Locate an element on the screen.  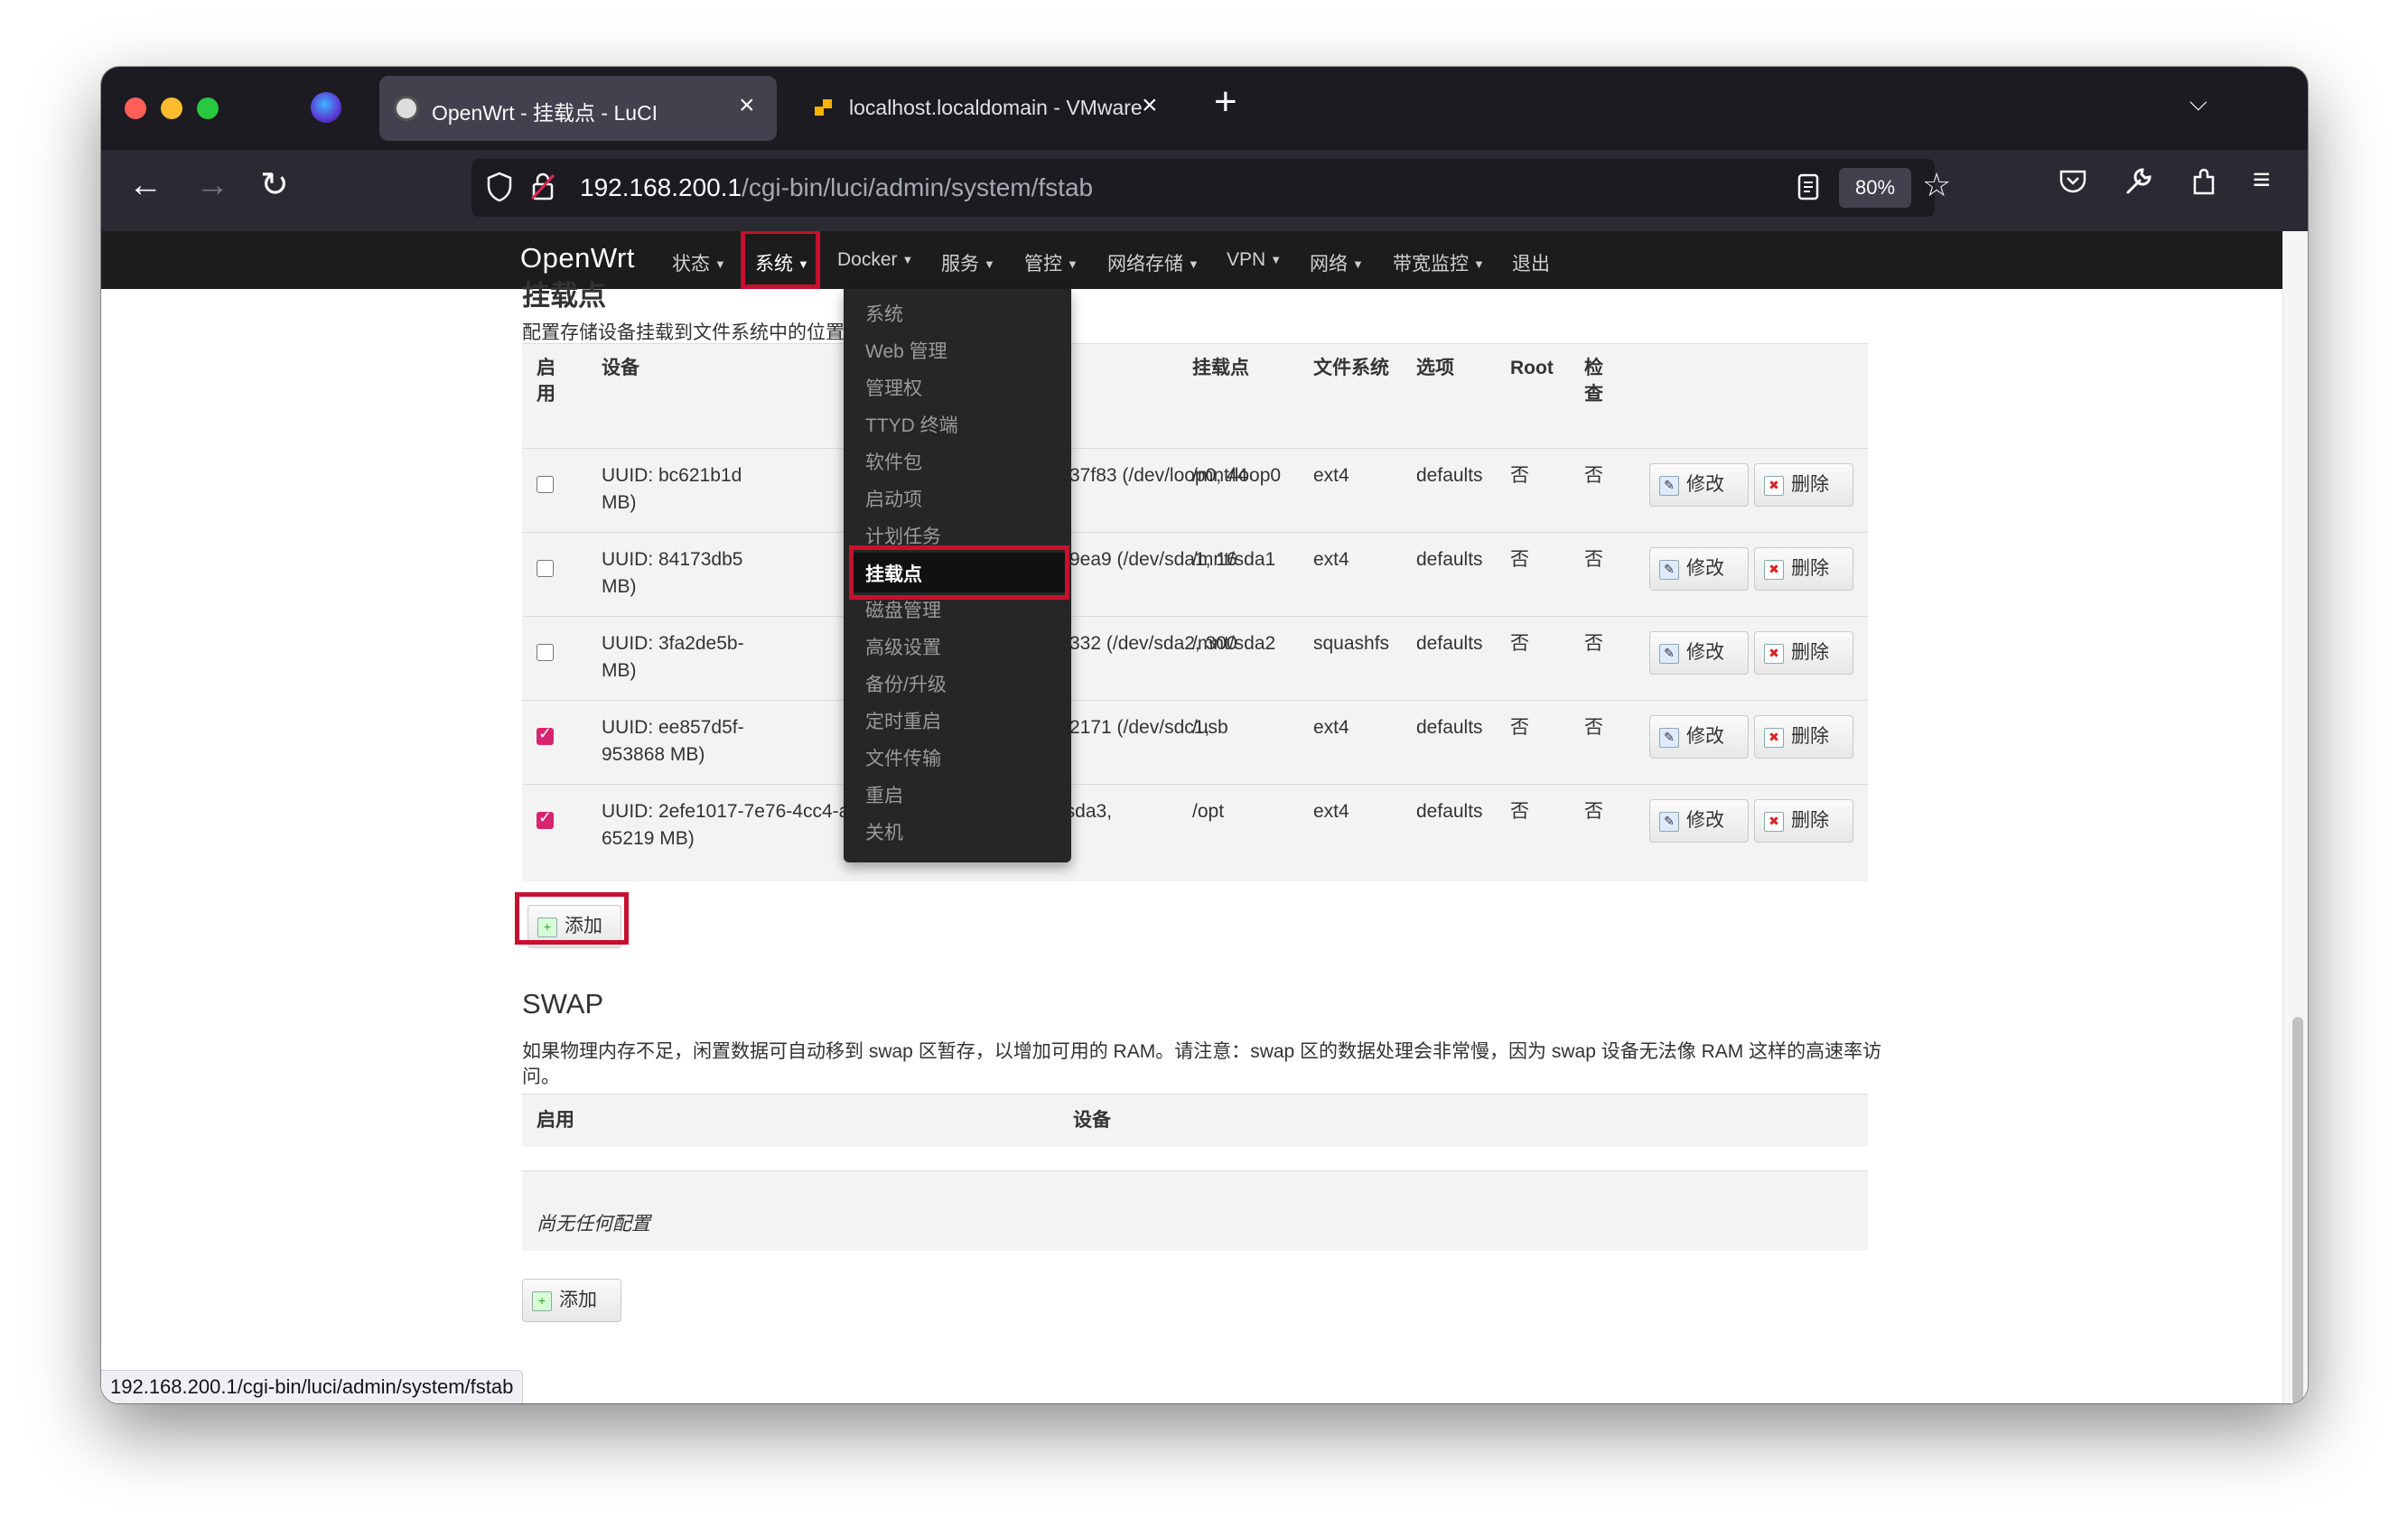
extensions-icon is located at coordinates (2205, 183).